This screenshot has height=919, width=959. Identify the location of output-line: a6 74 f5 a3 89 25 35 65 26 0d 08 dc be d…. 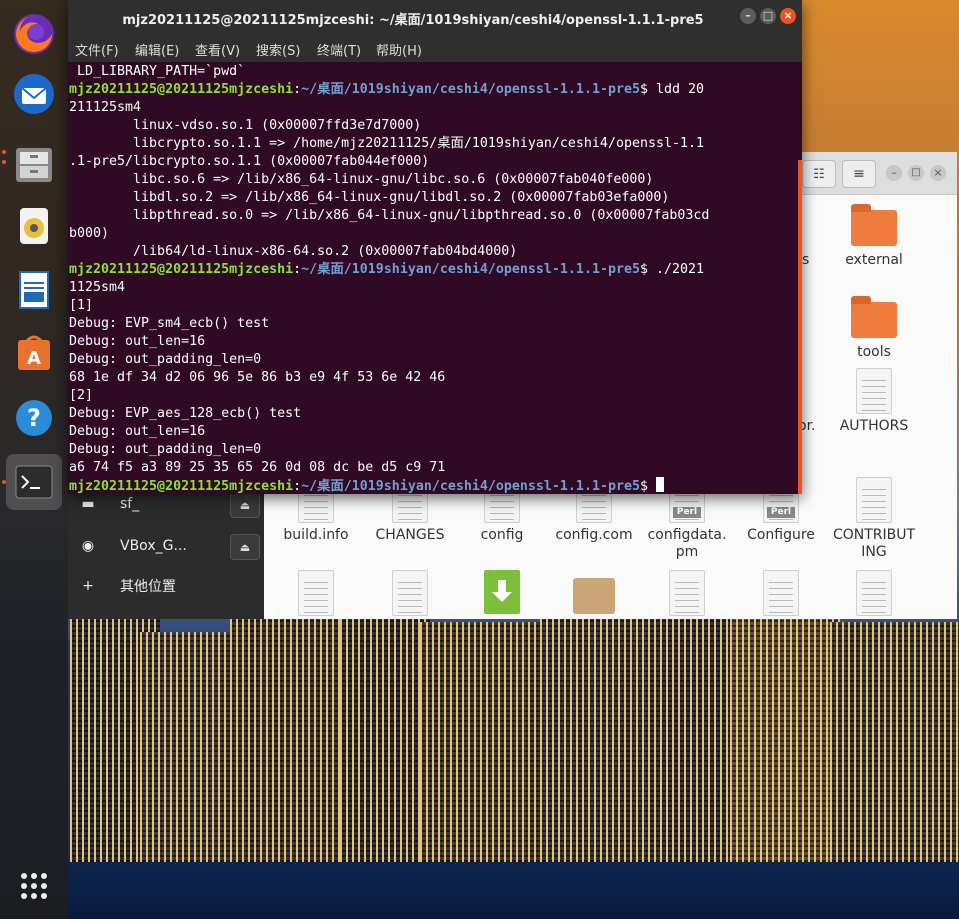
(257, 467).